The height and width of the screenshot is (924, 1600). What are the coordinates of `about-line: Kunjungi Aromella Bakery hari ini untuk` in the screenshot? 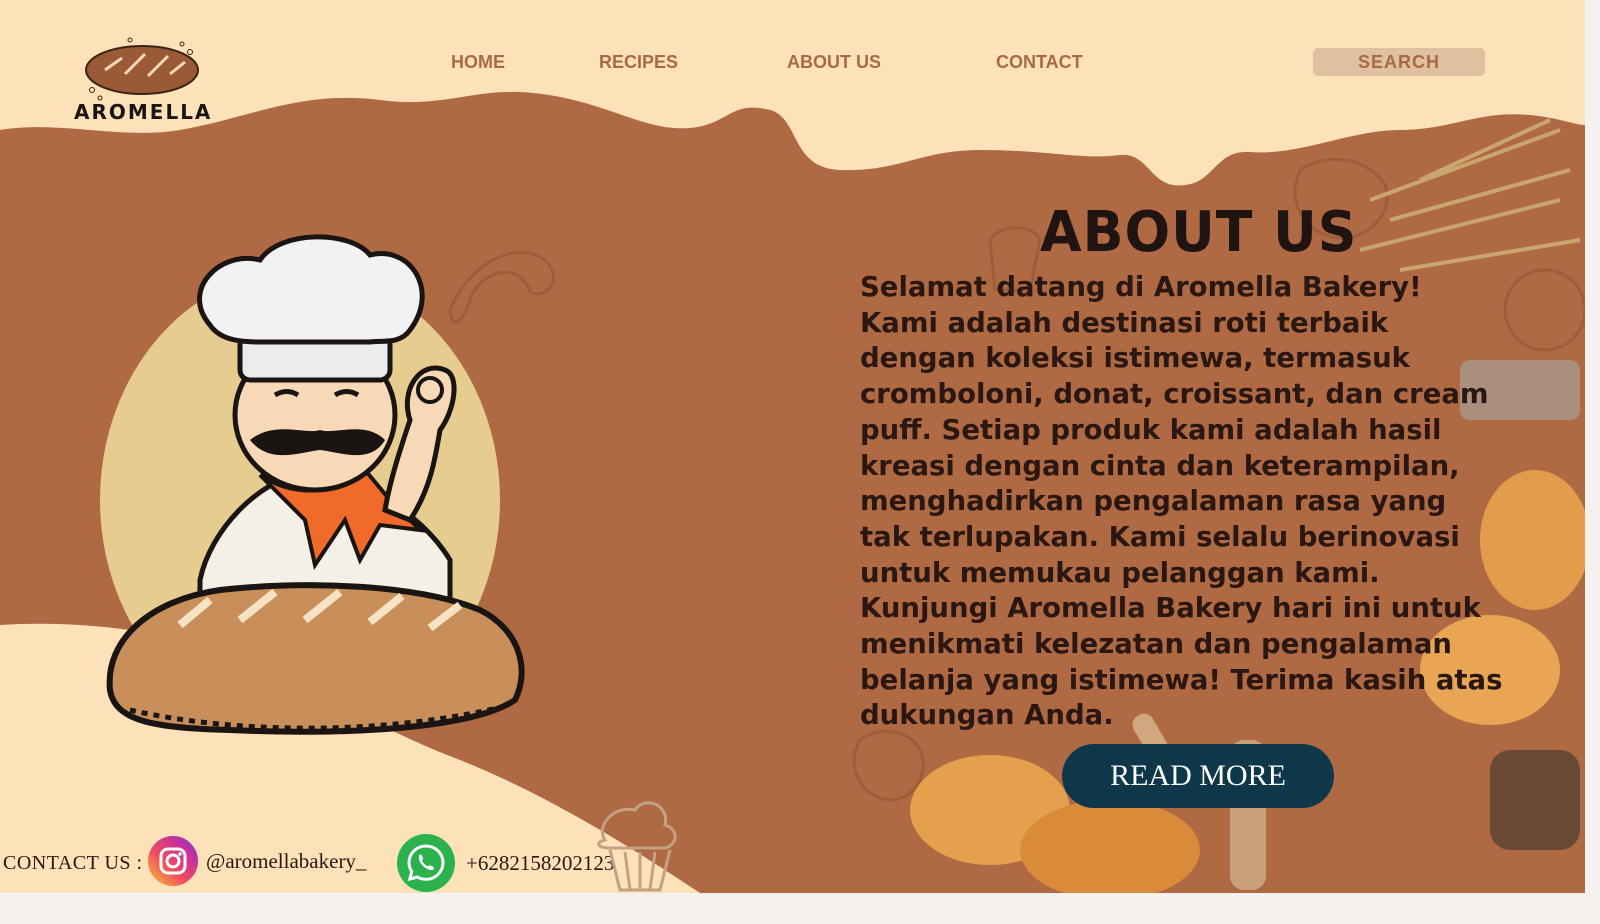 It's located at (1170, 608).